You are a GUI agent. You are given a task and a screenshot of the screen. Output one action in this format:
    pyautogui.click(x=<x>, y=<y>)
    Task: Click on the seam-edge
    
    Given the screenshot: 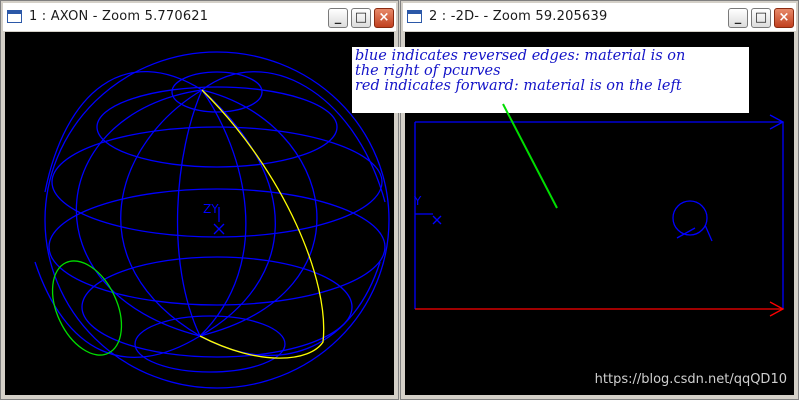 What is the action you would take?
    pyautogui.click(x=262, y=224)
    